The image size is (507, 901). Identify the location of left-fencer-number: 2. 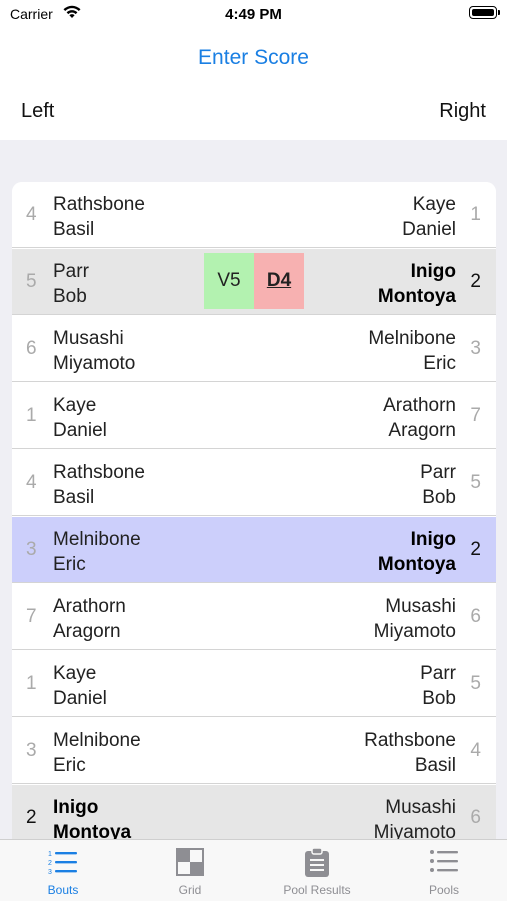
(31, 817).